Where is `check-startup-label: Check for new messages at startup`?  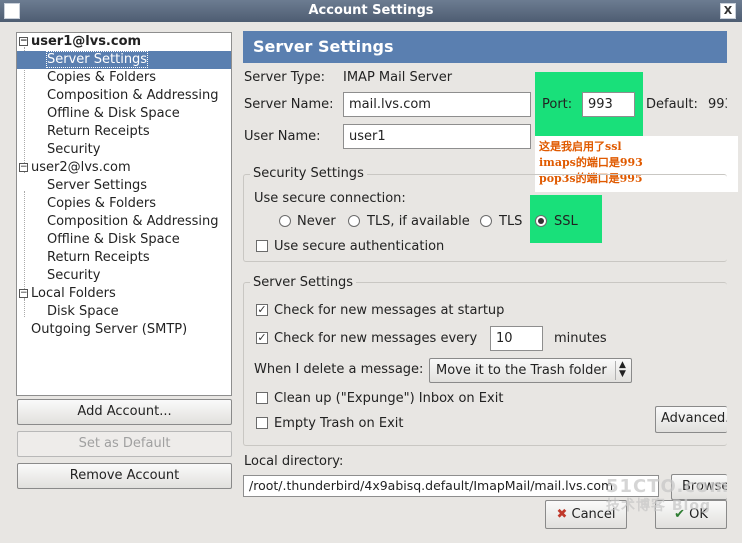
check-startup-label: Check for new messages at startup is located at coordinates (389, 310).